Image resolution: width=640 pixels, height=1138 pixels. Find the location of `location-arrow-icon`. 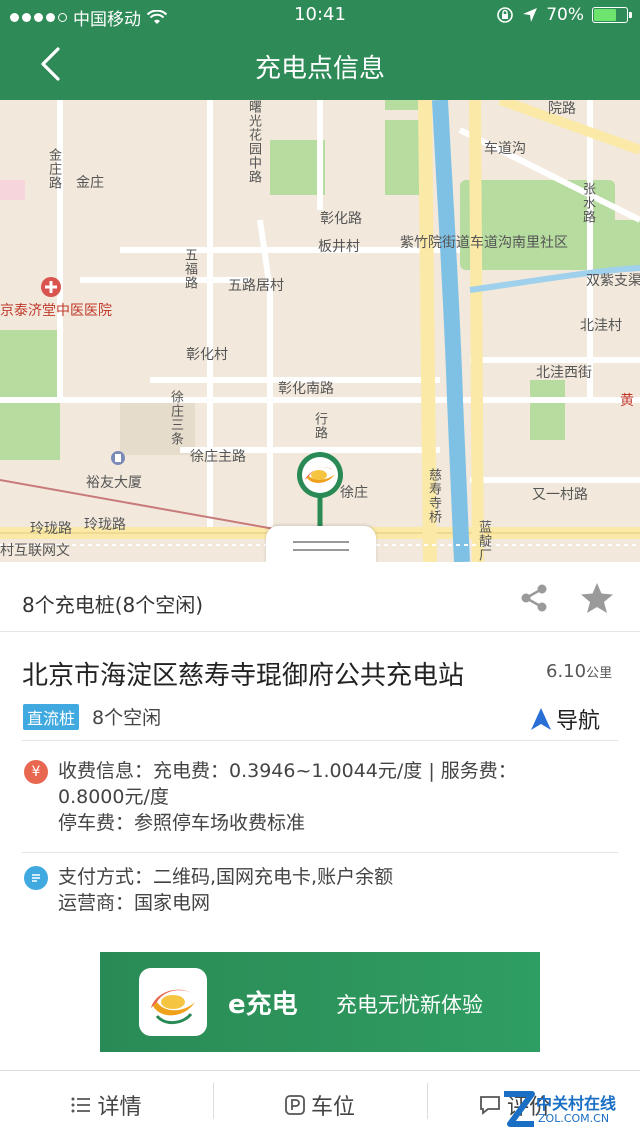

location-arrow-icon is located at coordinates (530, 15).